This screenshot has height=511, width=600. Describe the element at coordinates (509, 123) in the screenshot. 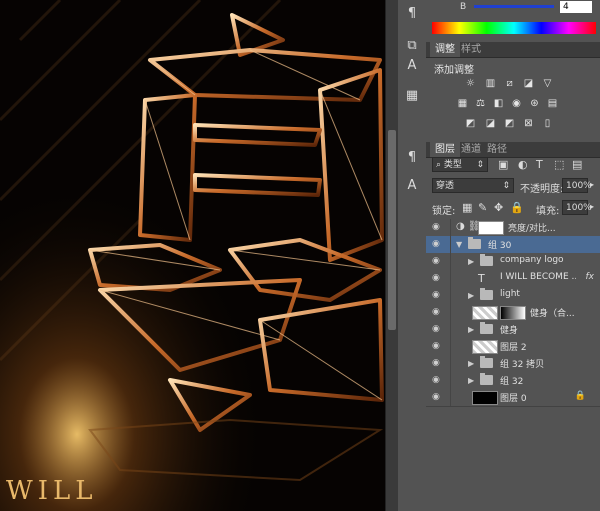

I see `threshold-icon: ◩` at that location.